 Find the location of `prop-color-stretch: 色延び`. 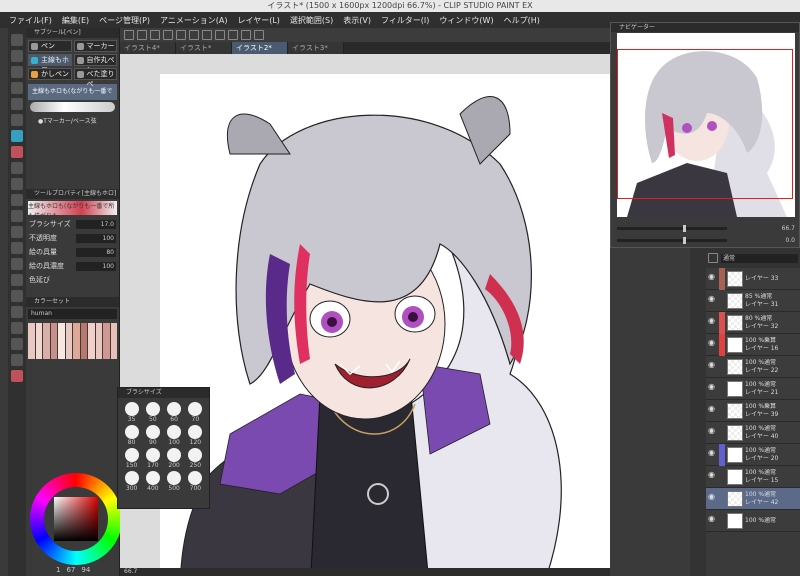

prop-color-stretch: 色延び is located at coordinates (72, 280).